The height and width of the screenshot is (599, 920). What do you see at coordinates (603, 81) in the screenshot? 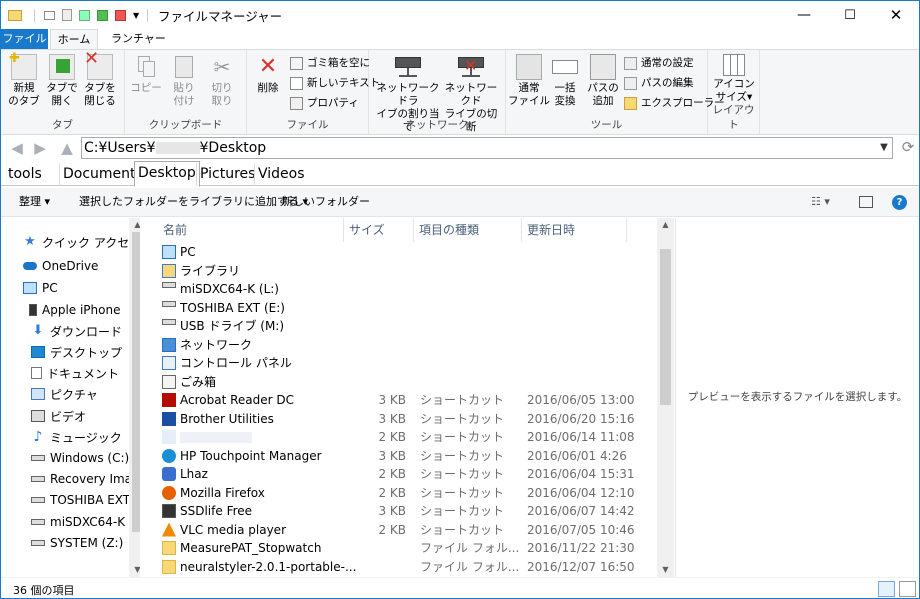
I see `add-path-button: パスの 追加` at bounding box center [603, 81].